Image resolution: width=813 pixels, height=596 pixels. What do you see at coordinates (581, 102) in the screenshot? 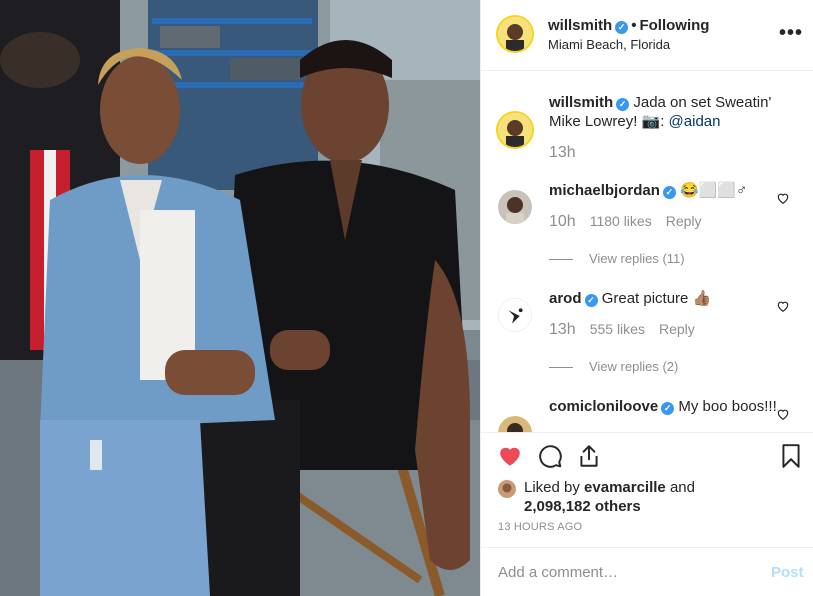
I see `comment-username: willsmith` at bounding box center [581, 102].